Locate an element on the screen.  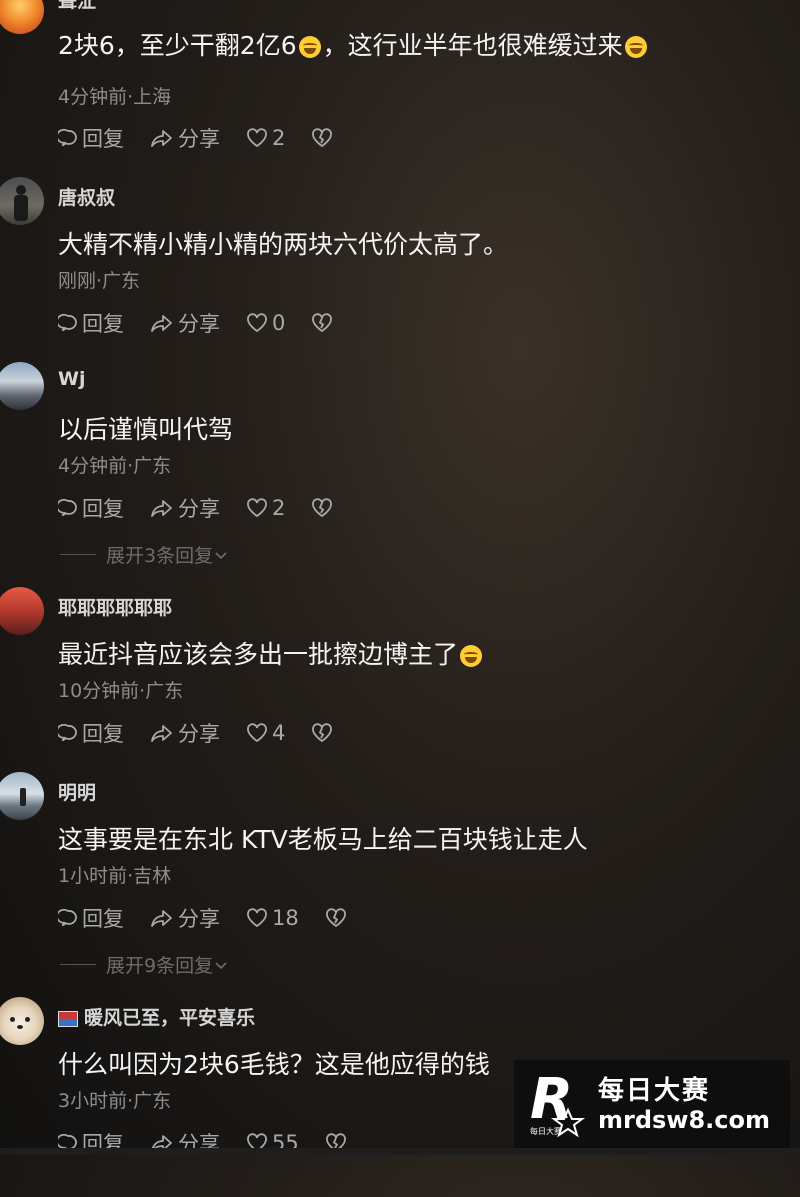
comment-text-main: 最近抖音应该会多出一批擦边博主了 is located at coordinates (258, 654).